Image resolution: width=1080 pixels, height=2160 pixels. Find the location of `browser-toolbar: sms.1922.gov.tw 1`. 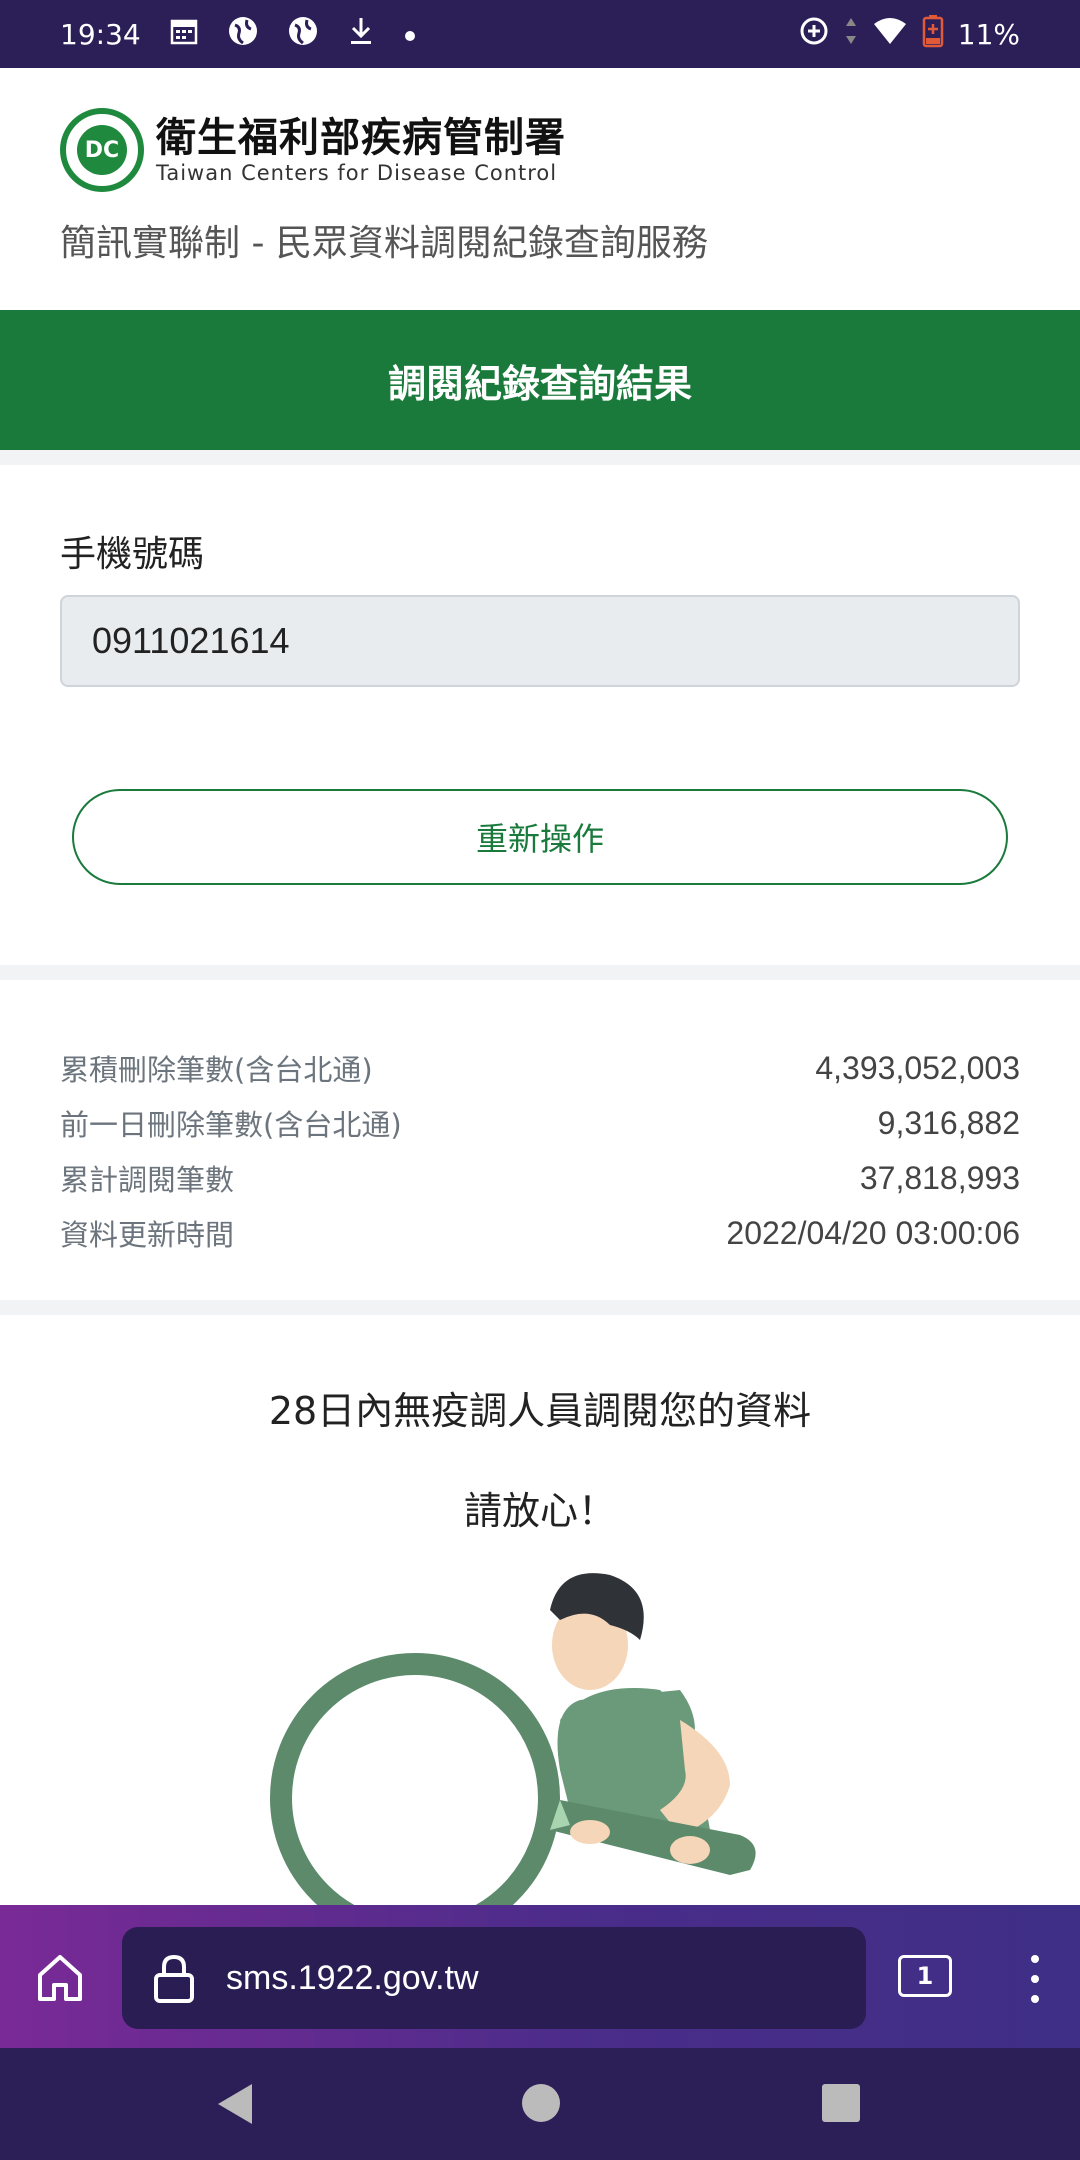

browser-toolbar: sms.1922.gov.tw 1 is located at coordinates (540, 1976).